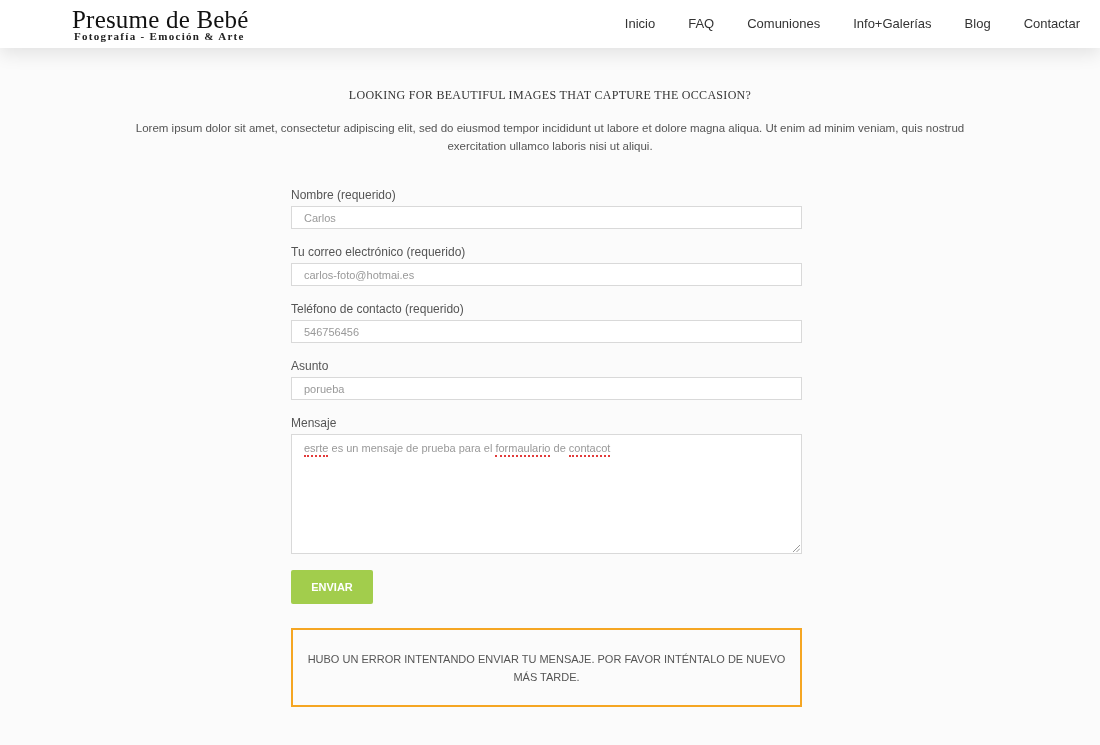  Describe the element at coordinates (378, 252) in the screenshot. I see `field-label: Tu correo electrónico (requerido)` at that location.